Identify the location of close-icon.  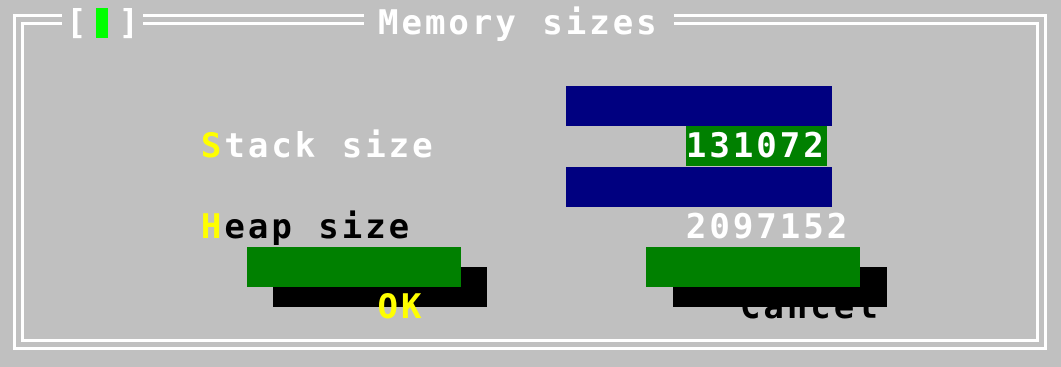
(102, 23).